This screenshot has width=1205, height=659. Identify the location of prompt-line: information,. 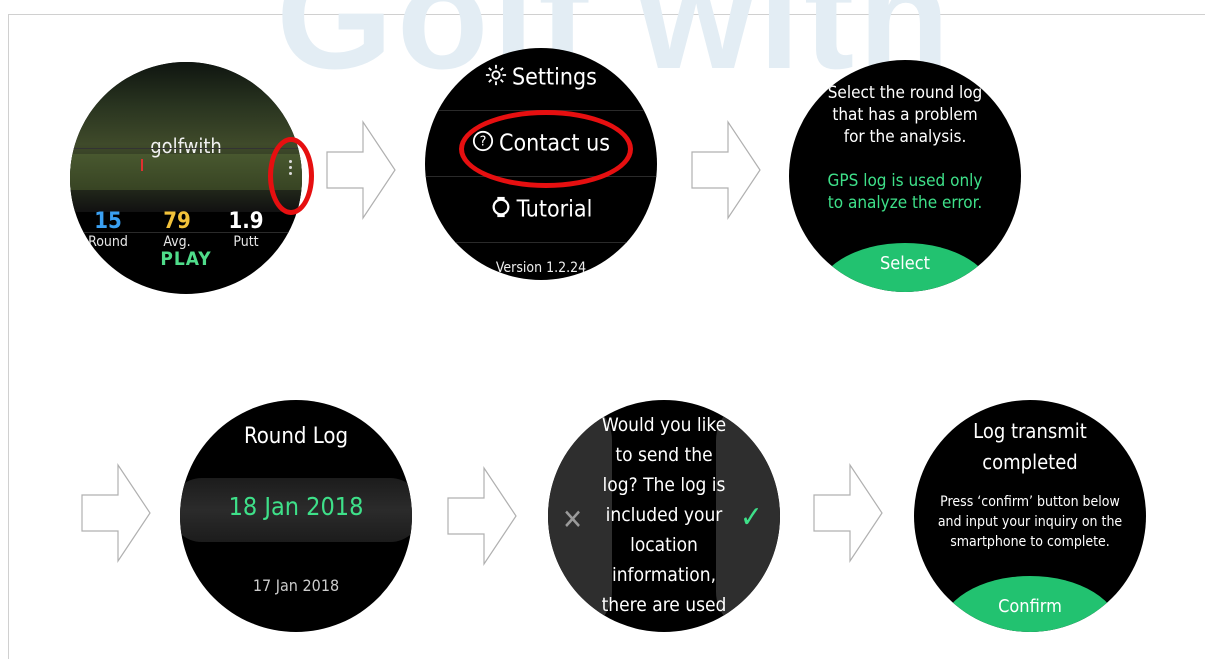
(664, 575).